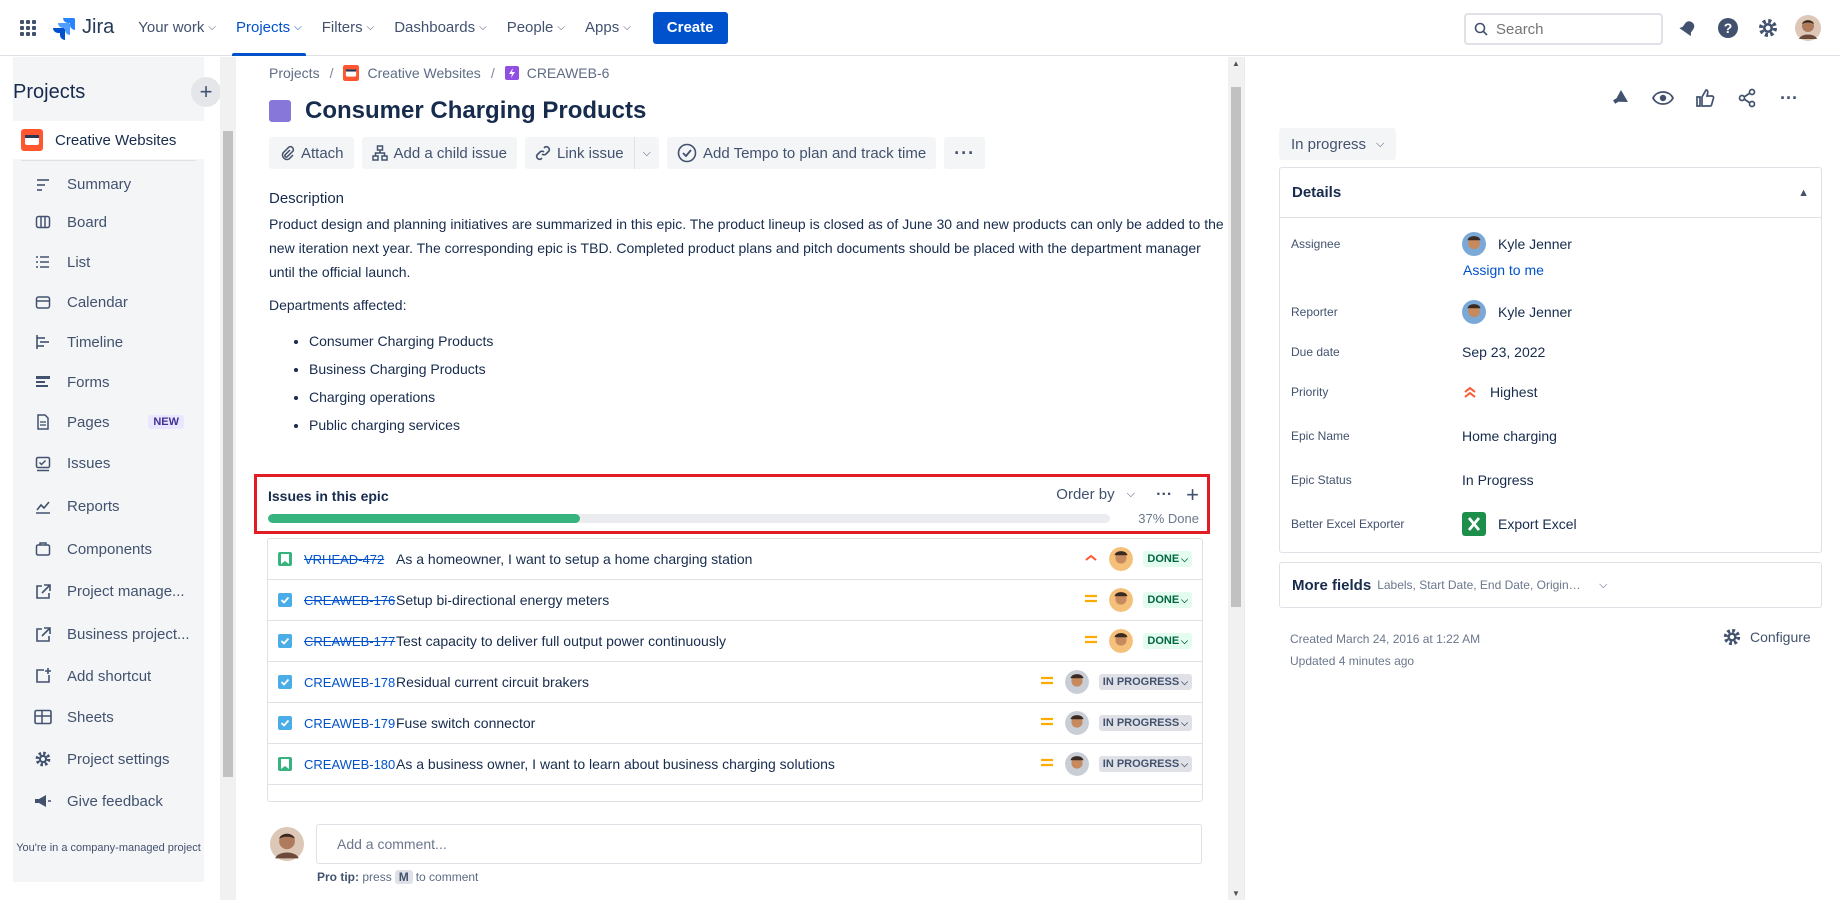  Describe the element at coordinates (108, 676) in the screenshot. I see `sidebar-item-add-shortcut: Add shortcut` at that location.